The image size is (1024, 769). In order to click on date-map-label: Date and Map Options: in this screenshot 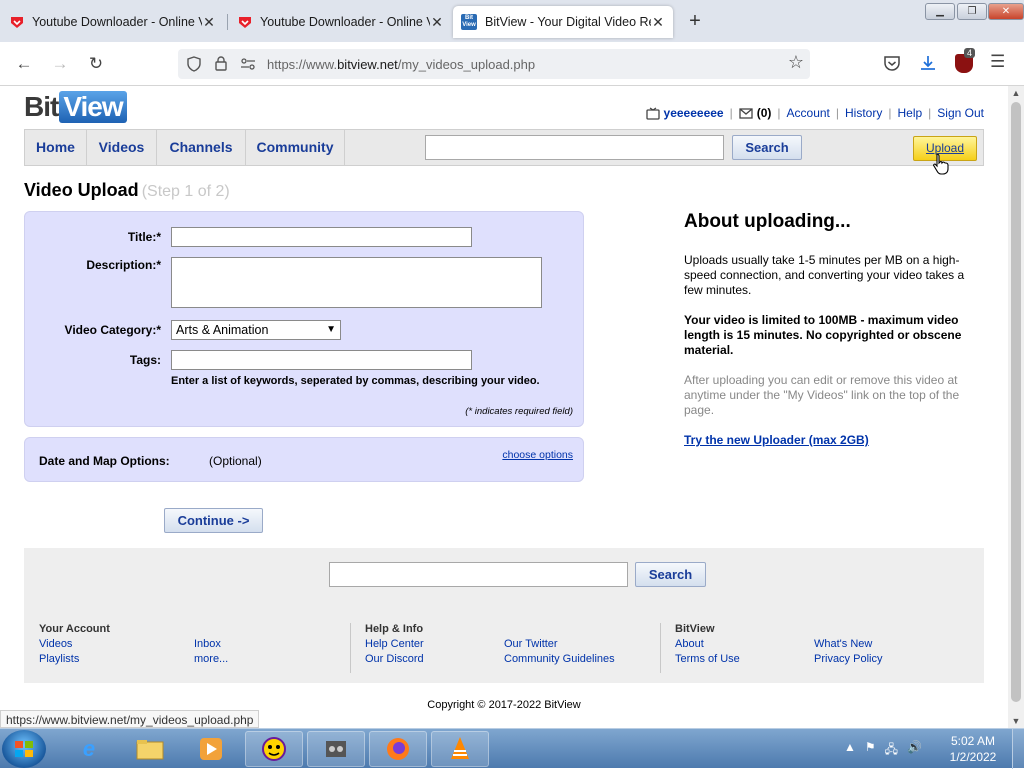, I will do `click(104, 461)`.